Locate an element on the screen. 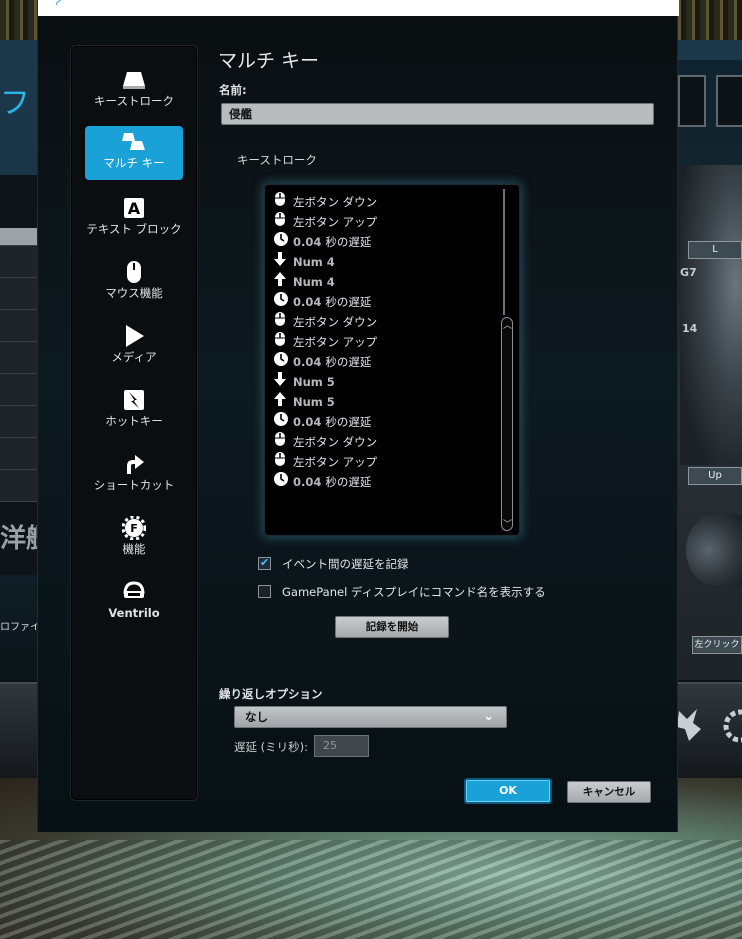  sidebar-item-hotkey: ホットキー is located at coordinates (134, 411).